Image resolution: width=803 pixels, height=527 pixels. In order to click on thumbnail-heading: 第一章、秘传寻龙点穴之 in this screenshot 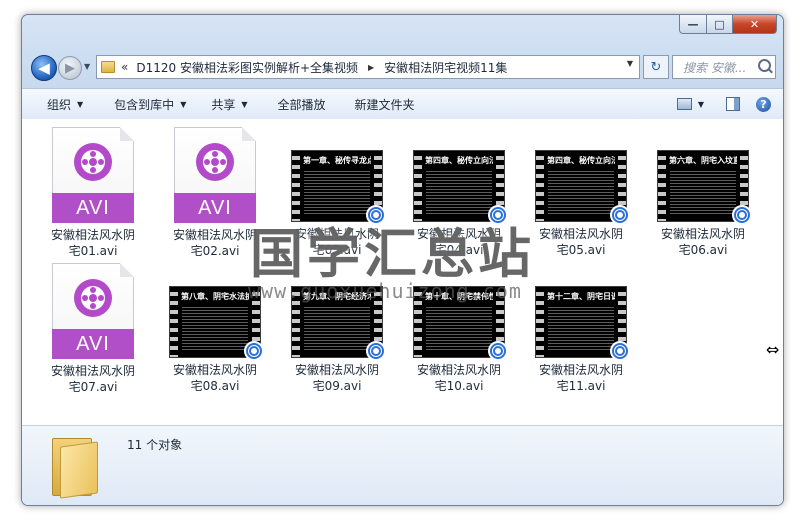, I will do `click(337, 160)`.